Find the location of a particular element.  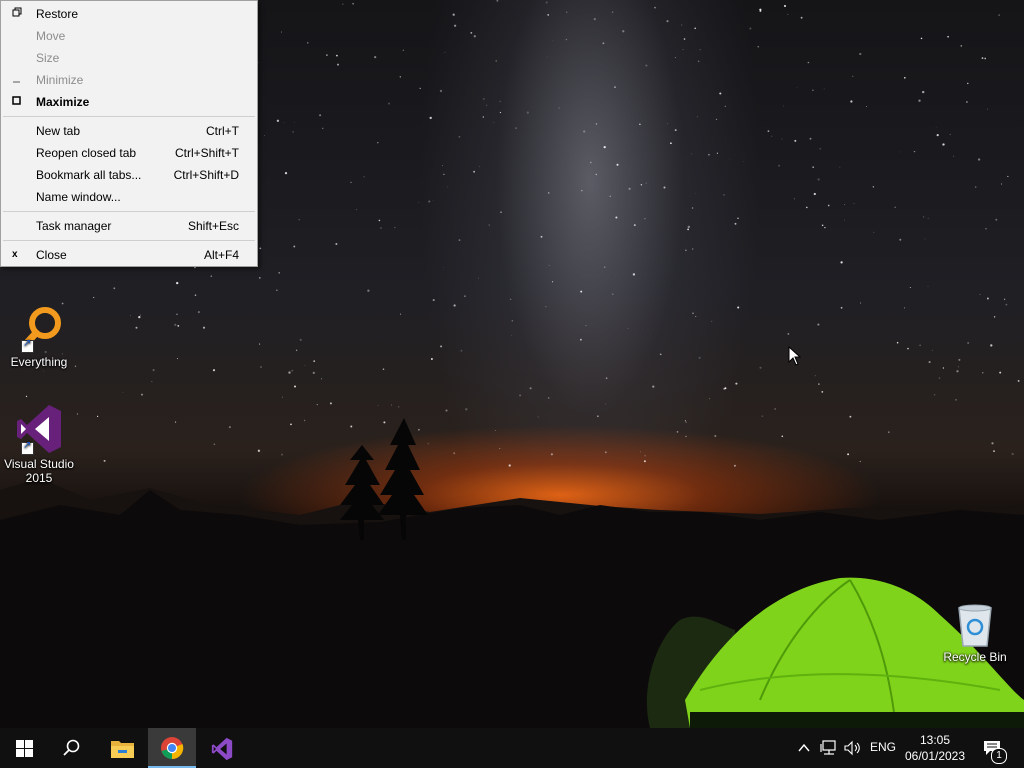

menu-item-shortcut: Ctrl+T is located at coordinates (222, 131).